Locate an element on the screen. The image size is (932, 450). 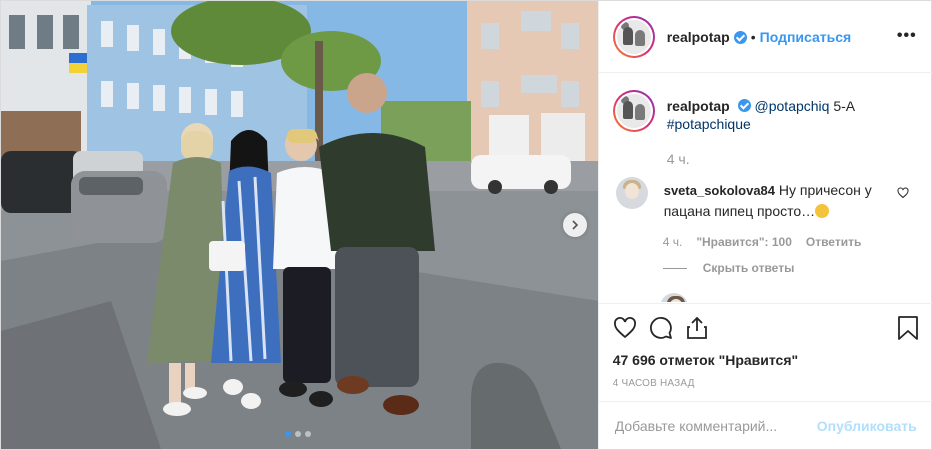
add-comment-bar: Опубликовать is located at coordinates (765, 425).